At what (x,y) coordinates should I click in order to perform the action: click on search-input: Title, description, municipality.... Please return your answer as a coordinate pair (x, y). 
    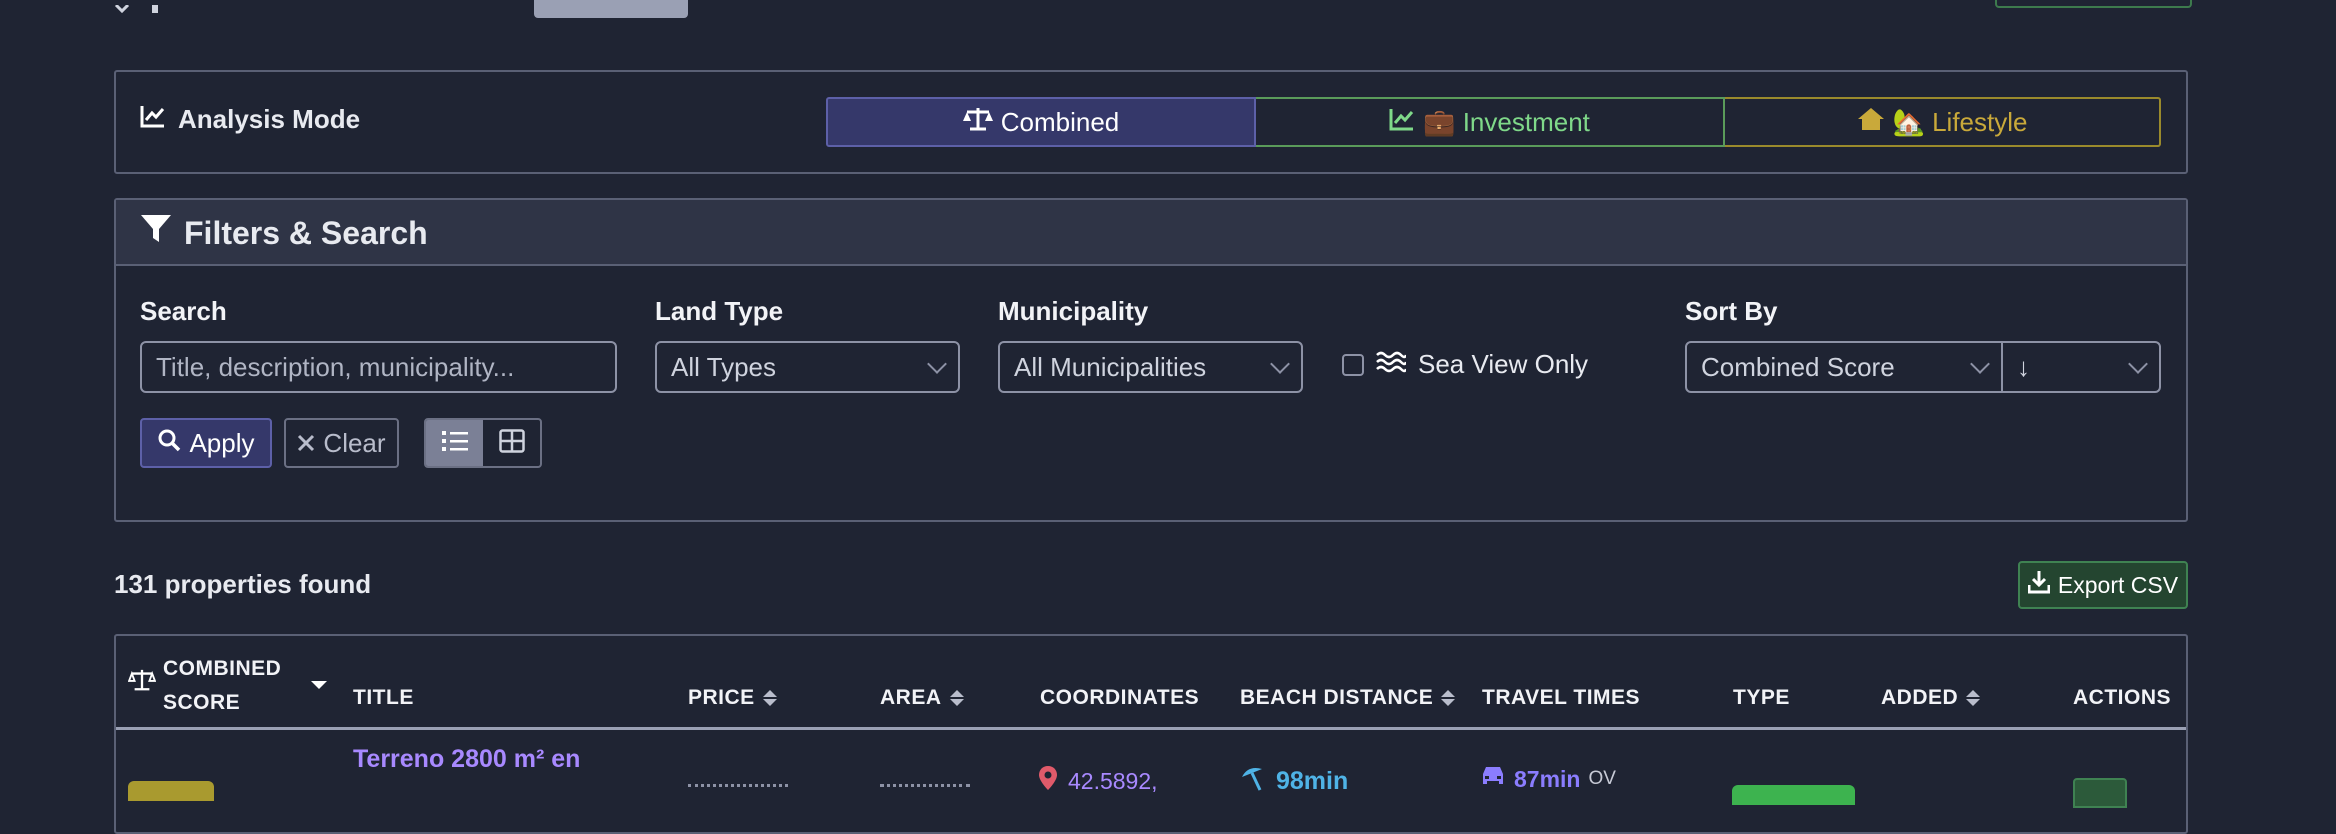
    Looking at the image, I should click on (378, 367).